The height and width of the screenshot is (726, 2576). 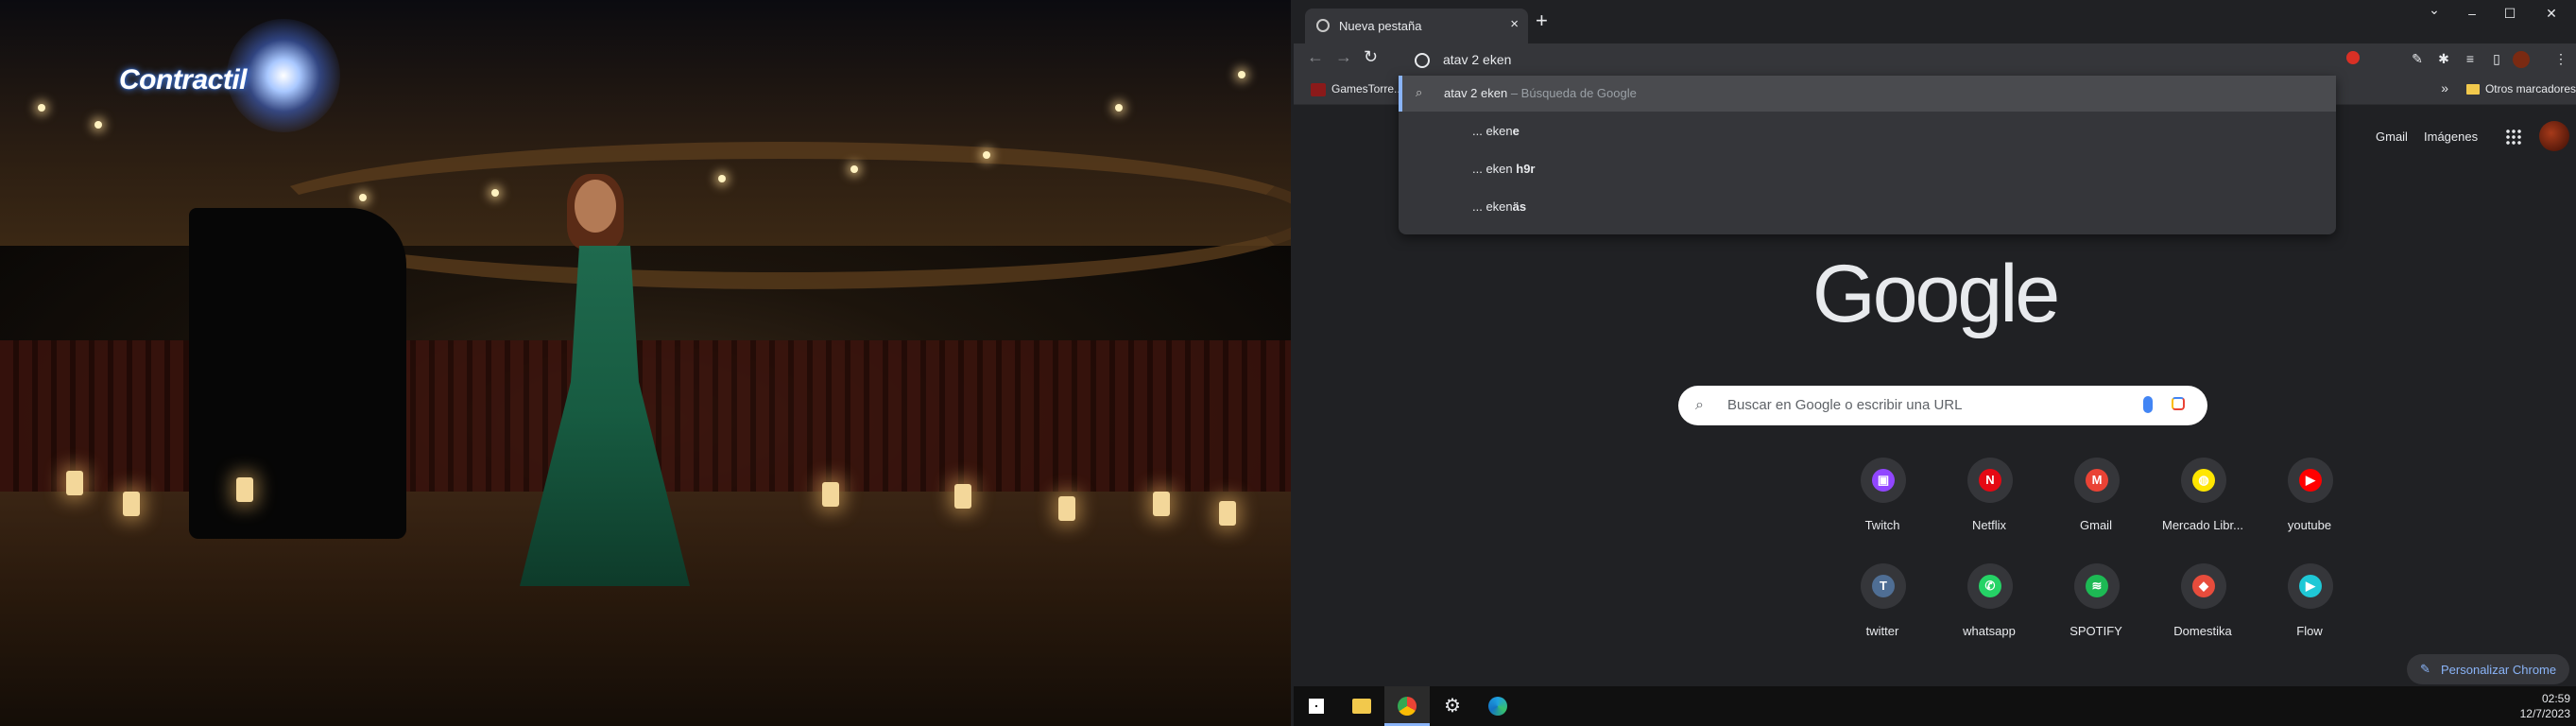 I want to click on search-box: ⌕ Buscar en Google o escribir una URL, so click(x=1942, y=405).